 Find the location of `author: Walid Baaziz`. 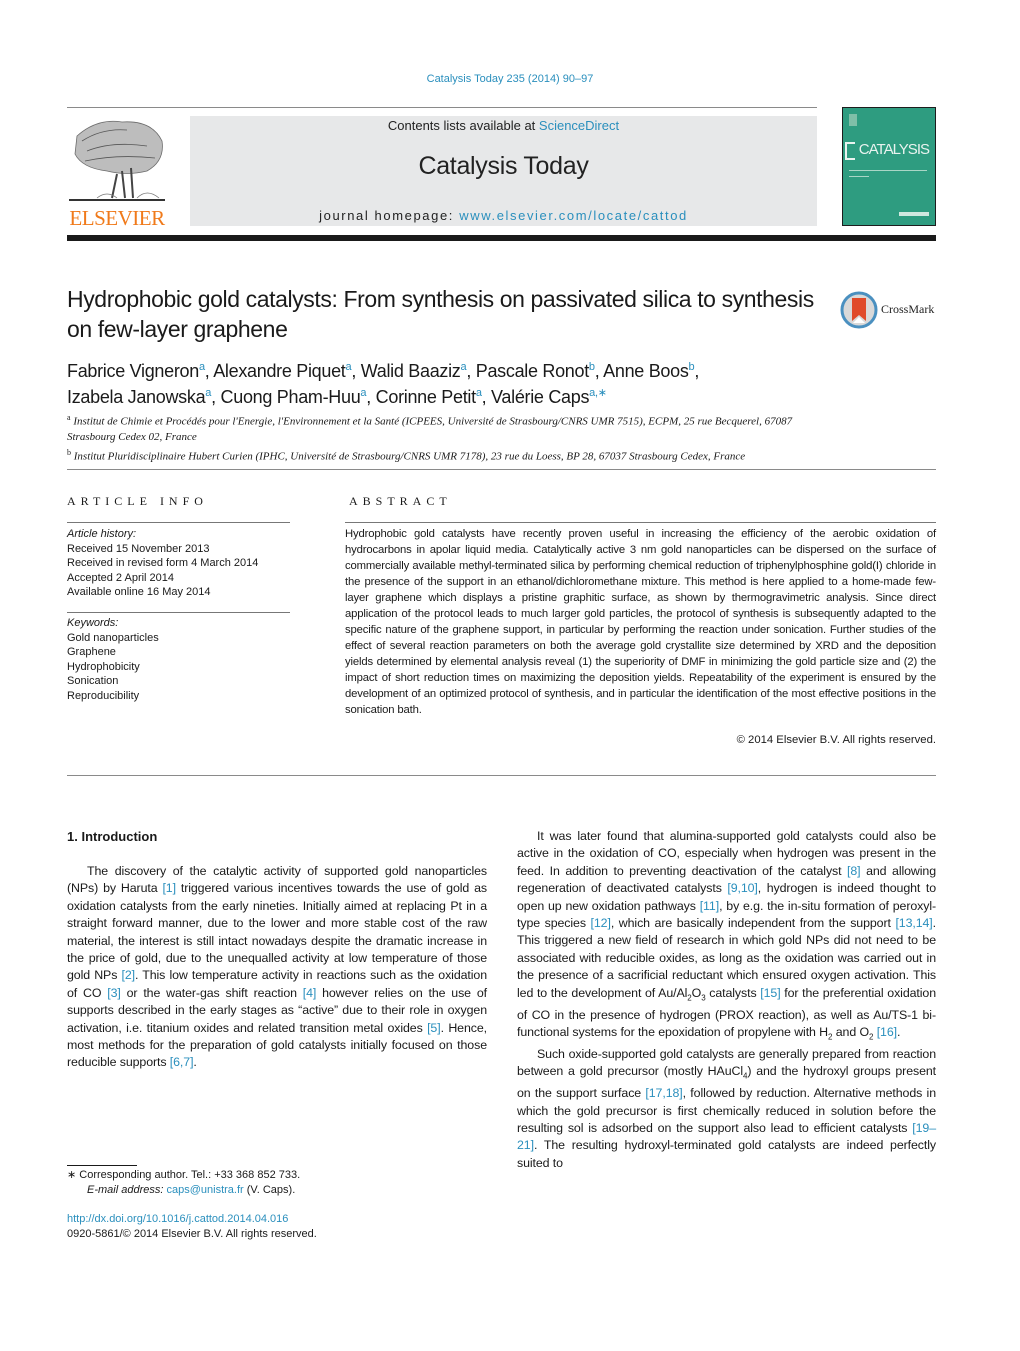

author: Walid Baaziz is located at coordinates (410, 371).